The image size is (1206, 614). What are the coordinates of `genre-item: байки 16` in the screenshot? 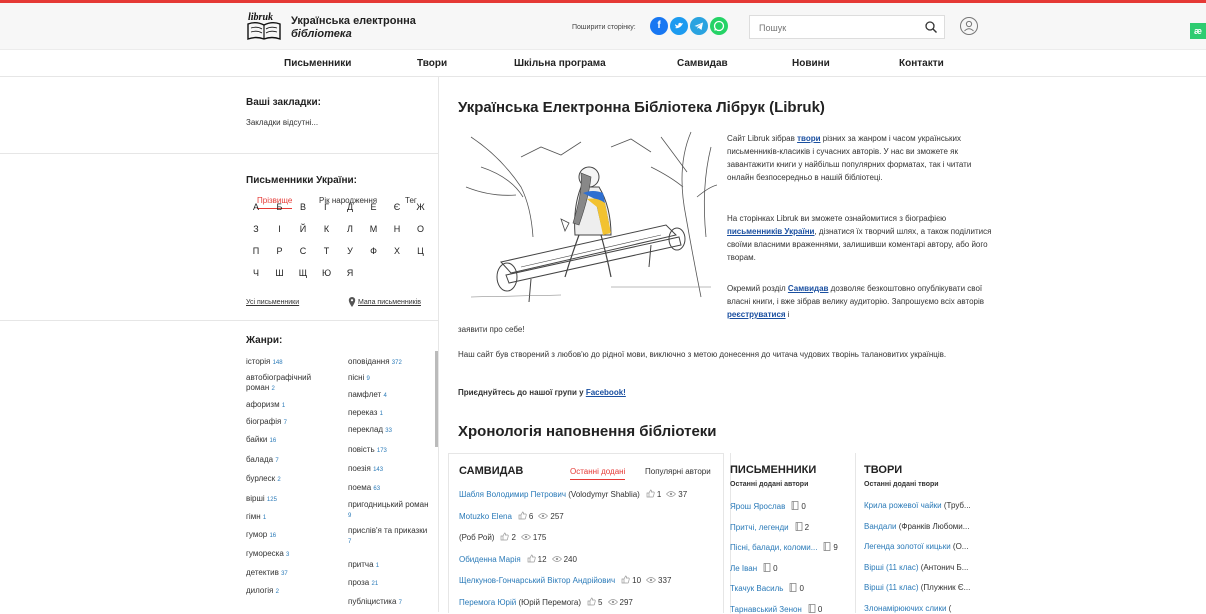 It's located at (288, 440).